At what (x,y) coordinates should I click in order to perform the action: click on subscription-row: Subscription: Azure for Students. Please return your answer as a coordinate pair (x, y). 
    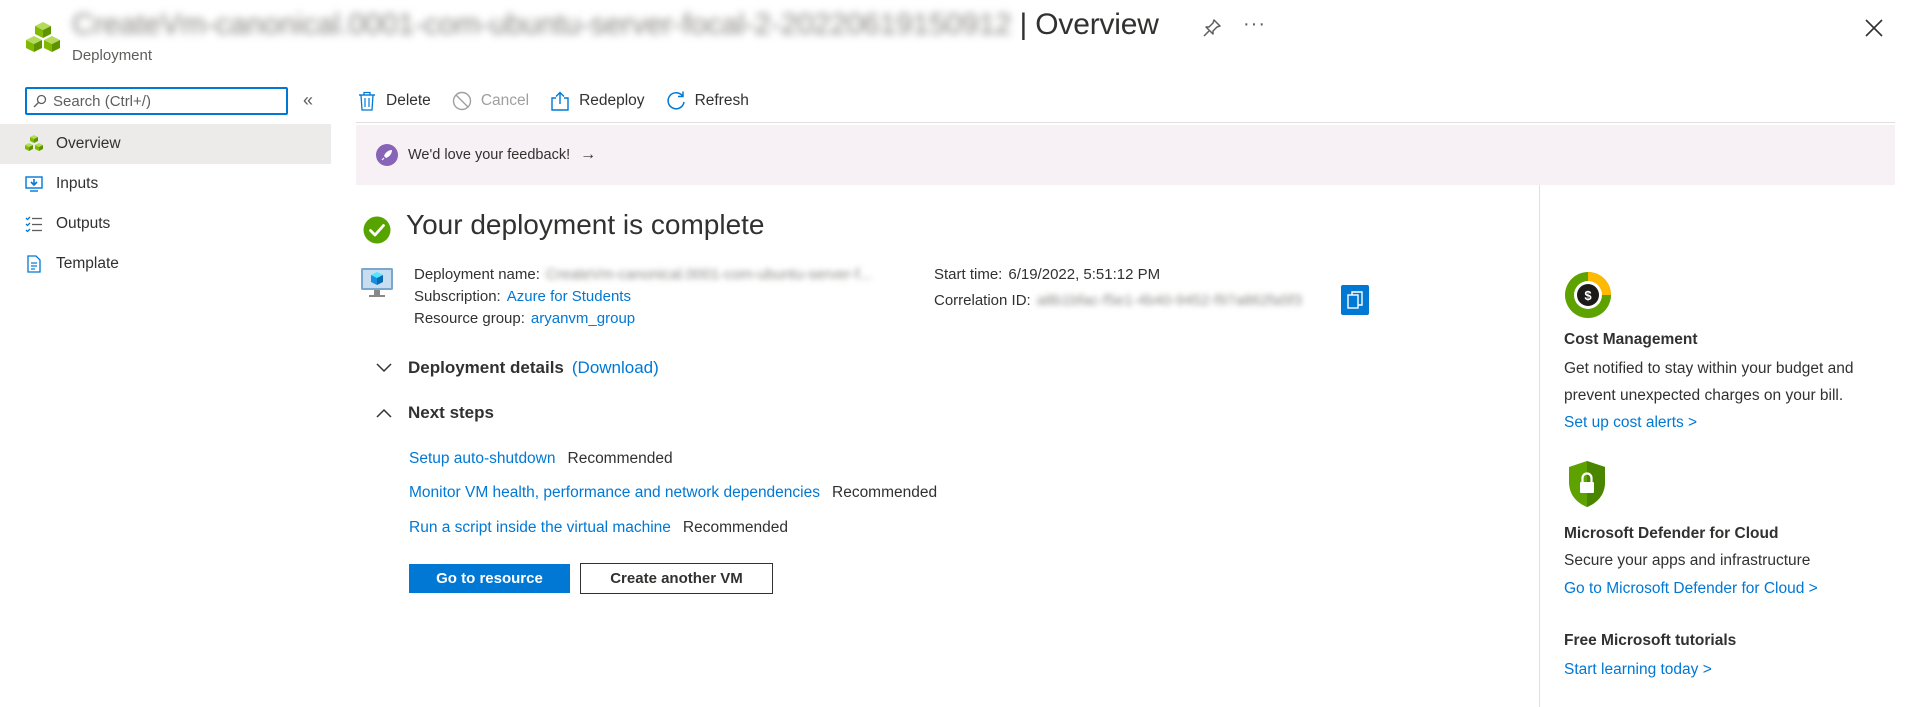
    Looking at the image, I should click on (522, 296).